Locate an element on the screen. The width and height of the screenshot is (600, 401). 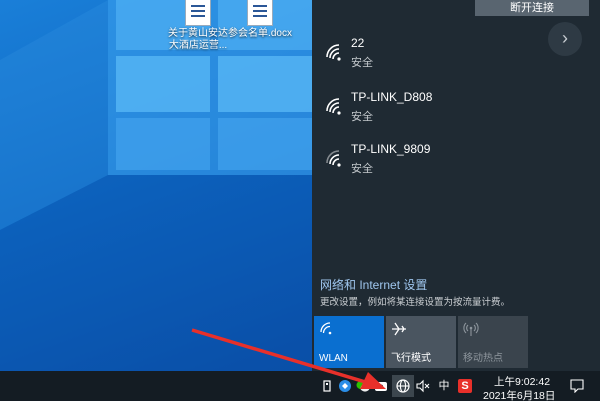
disconnect-button: 断开连接 is located at coordinates (532, 8).